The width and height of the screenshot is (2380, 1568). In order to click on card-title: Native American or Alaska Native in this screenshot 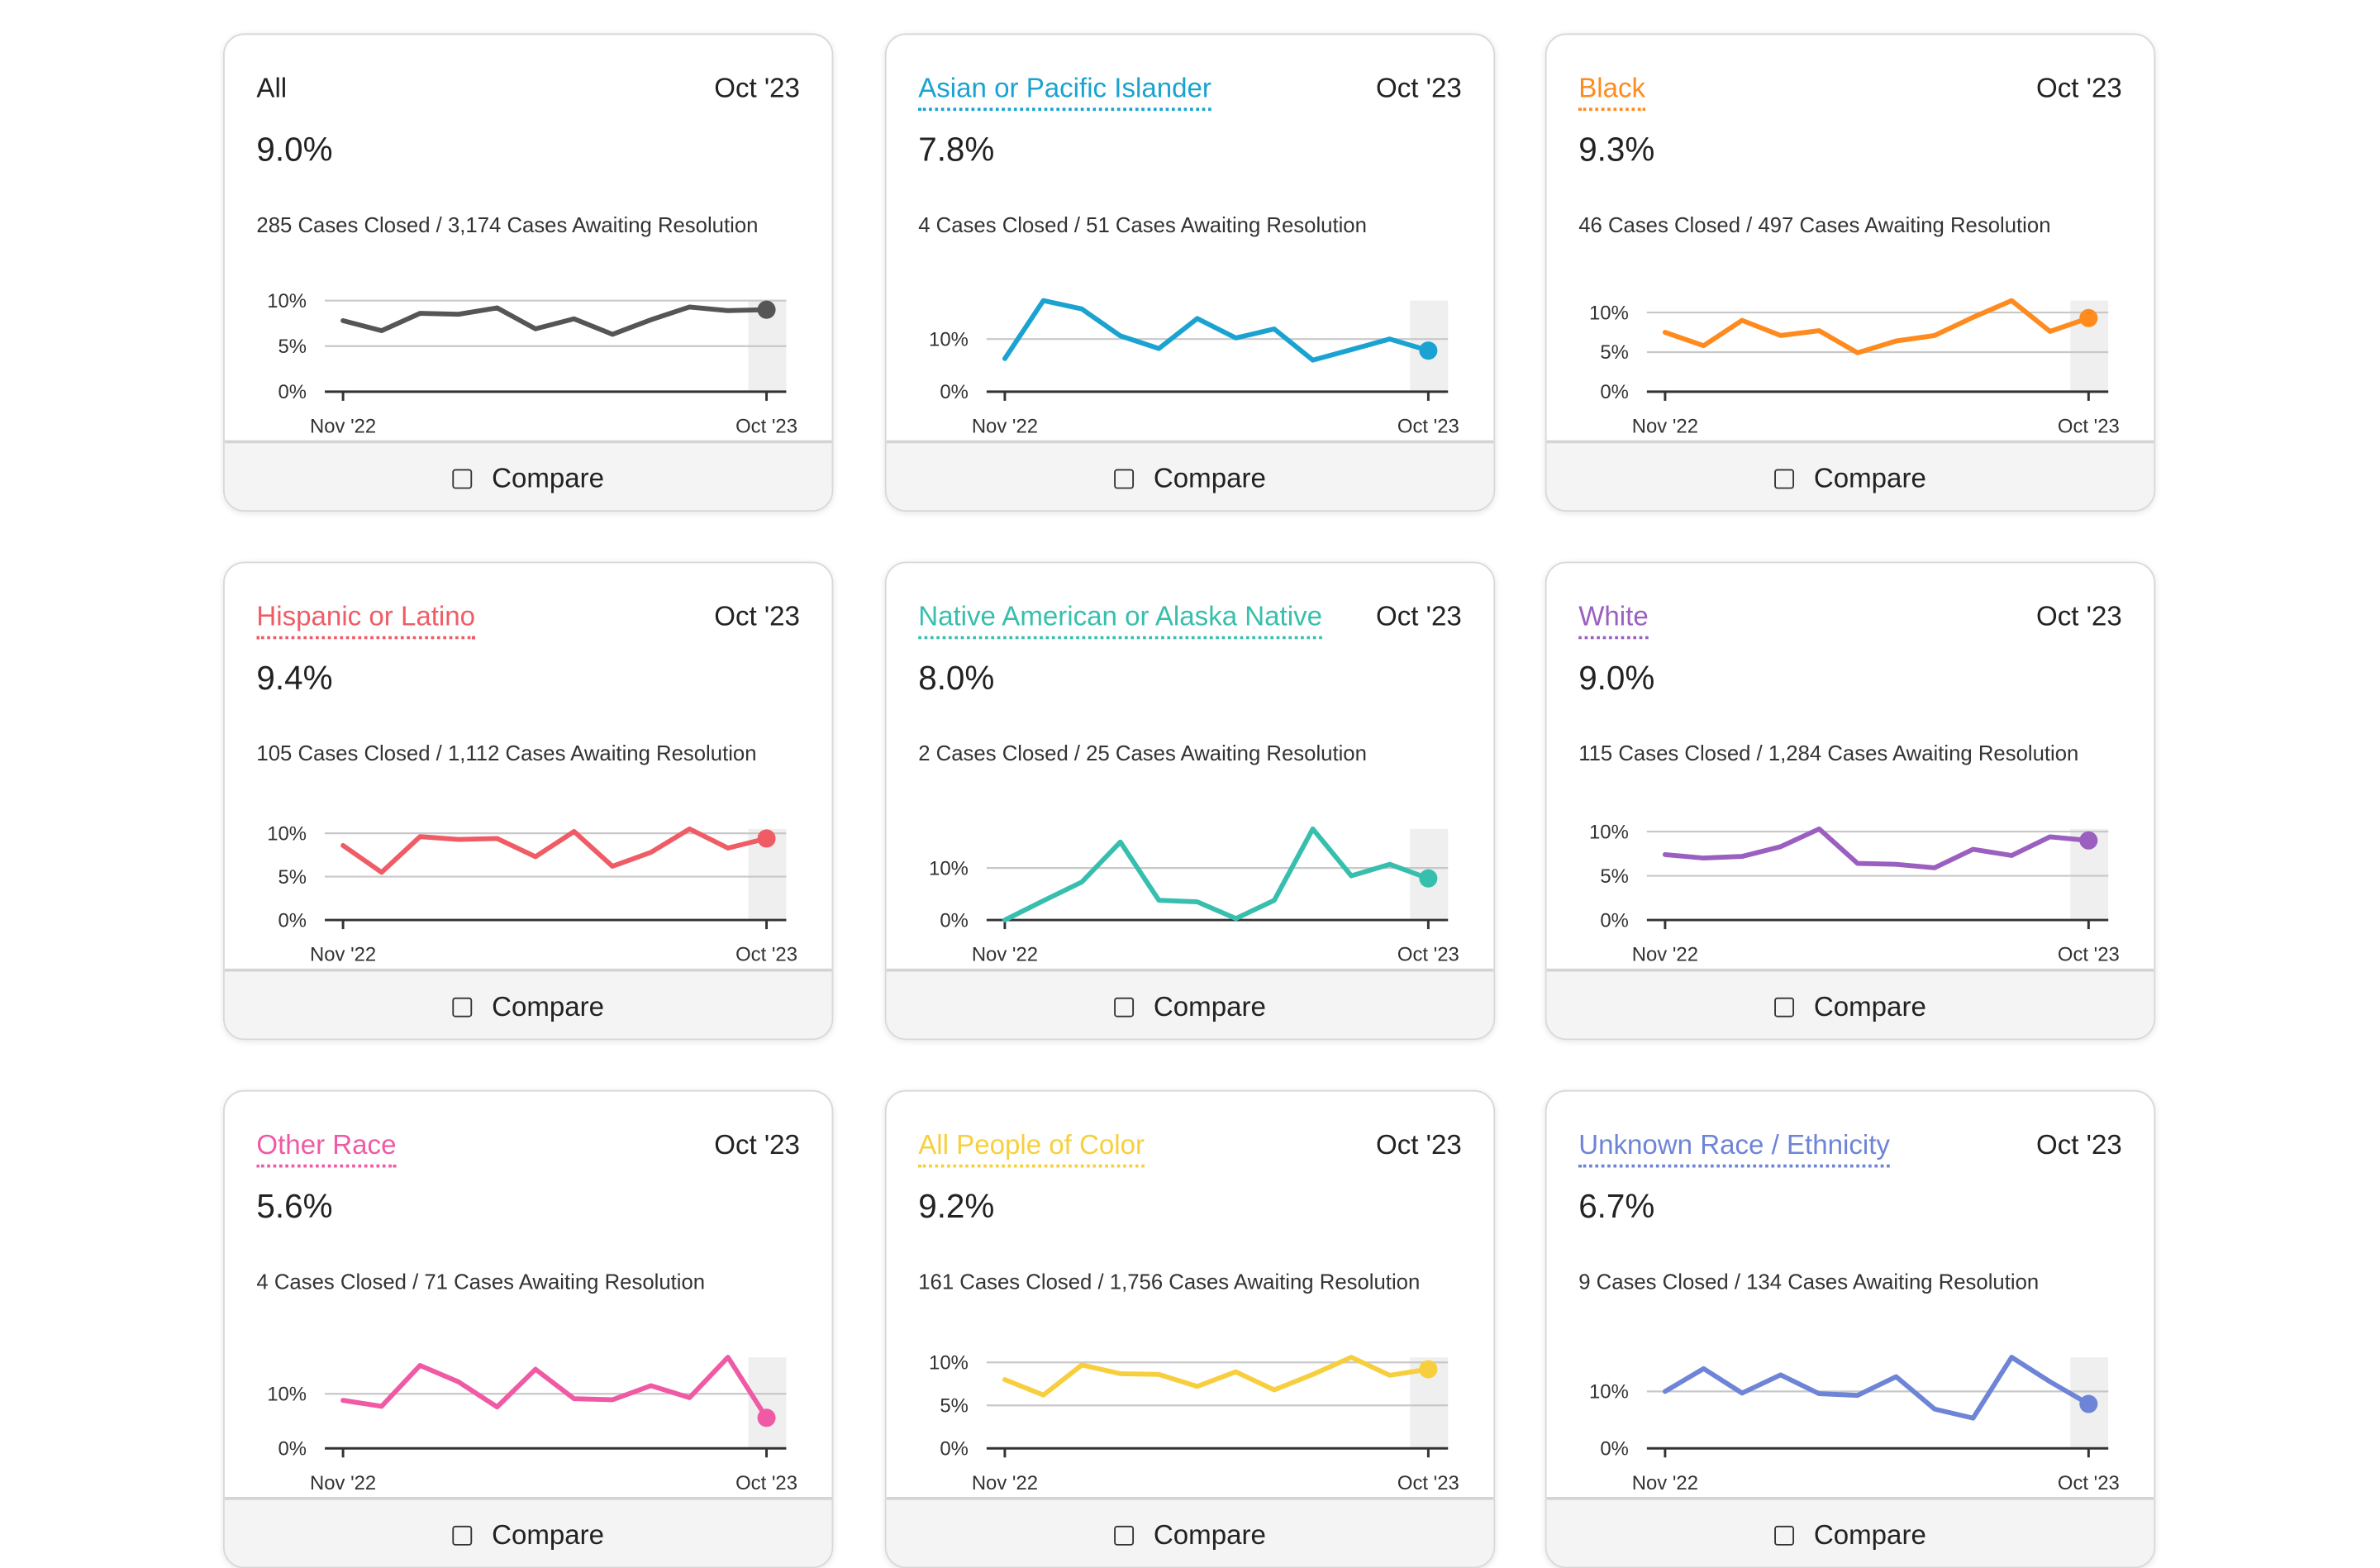, I will do `click(1120, 620)`.